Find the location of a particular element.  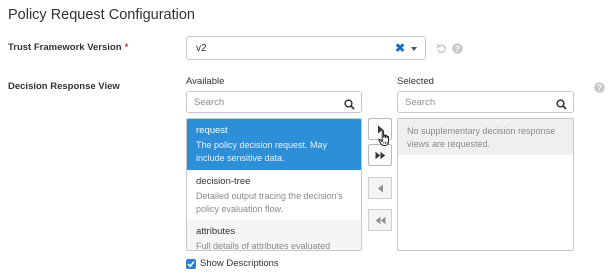

clear-icon: ✖ is located at coordinates (400, 48).